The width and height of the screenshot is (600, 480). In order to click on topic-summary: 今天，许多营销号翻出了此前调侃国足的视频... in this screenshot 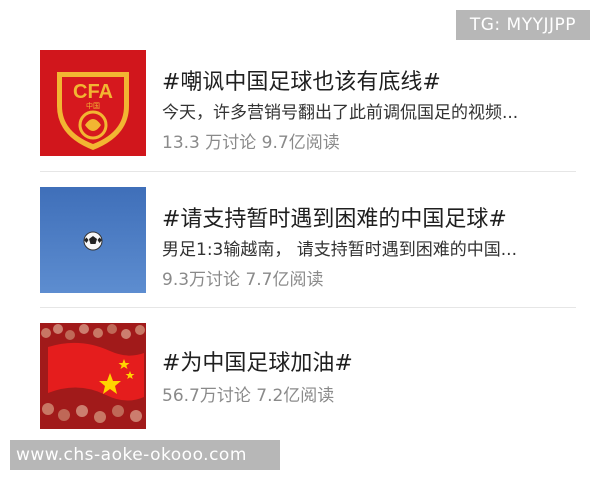, I will do `click(340, 113)`.